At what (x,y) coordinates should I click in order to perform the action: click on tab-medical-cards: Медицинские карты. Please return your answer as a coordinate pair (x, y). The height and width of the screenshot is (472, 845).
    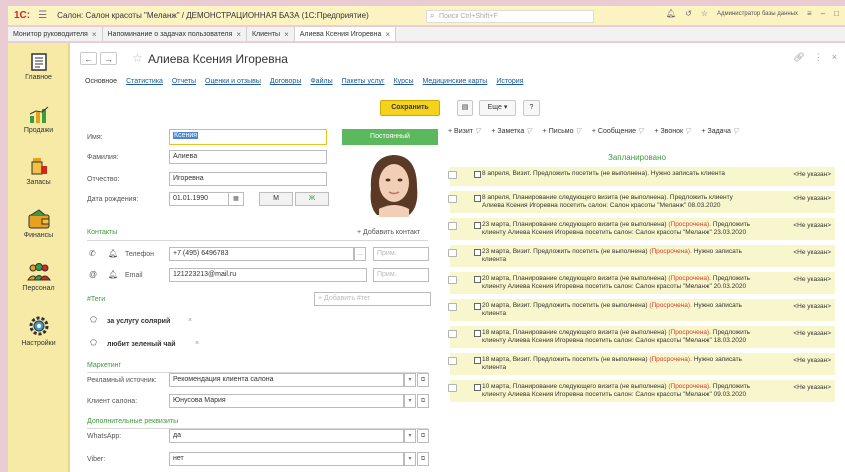
    Looking at the image, I should click on (455, 81).